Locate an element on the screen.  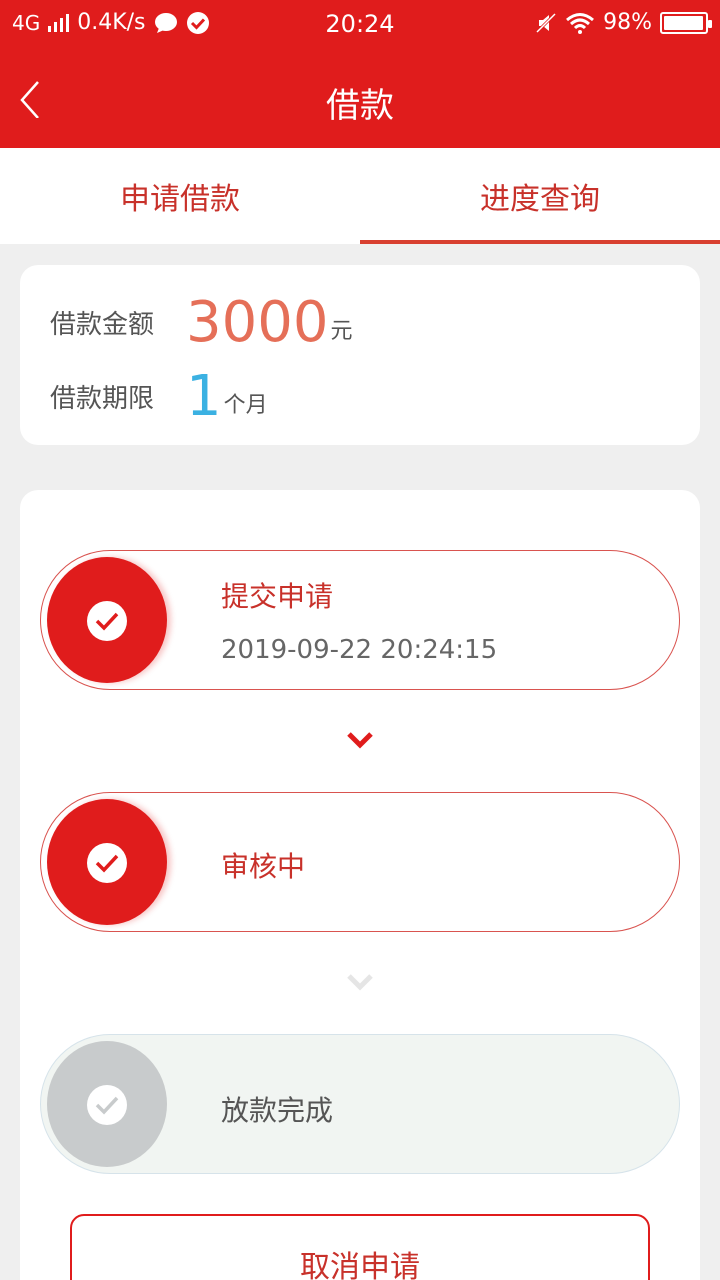
term-row: 借款期限 1 个月 is located at coordinates (159, 397).